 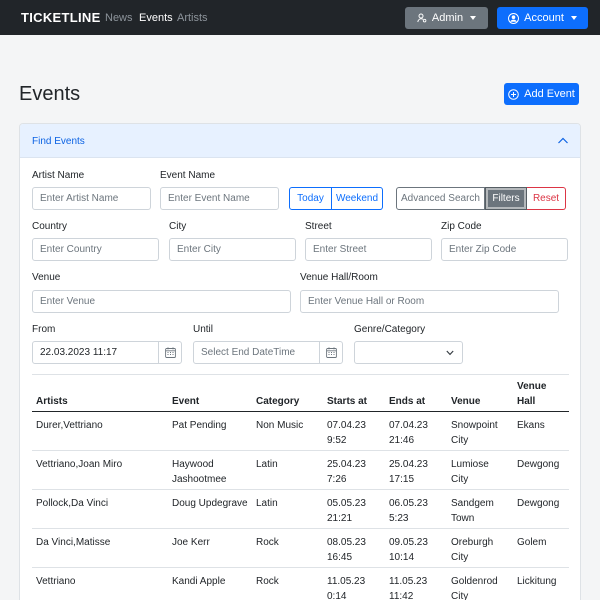 I want to click on search-mode-group: Advanced Search Filters Reset, so click(x=481, y=198).